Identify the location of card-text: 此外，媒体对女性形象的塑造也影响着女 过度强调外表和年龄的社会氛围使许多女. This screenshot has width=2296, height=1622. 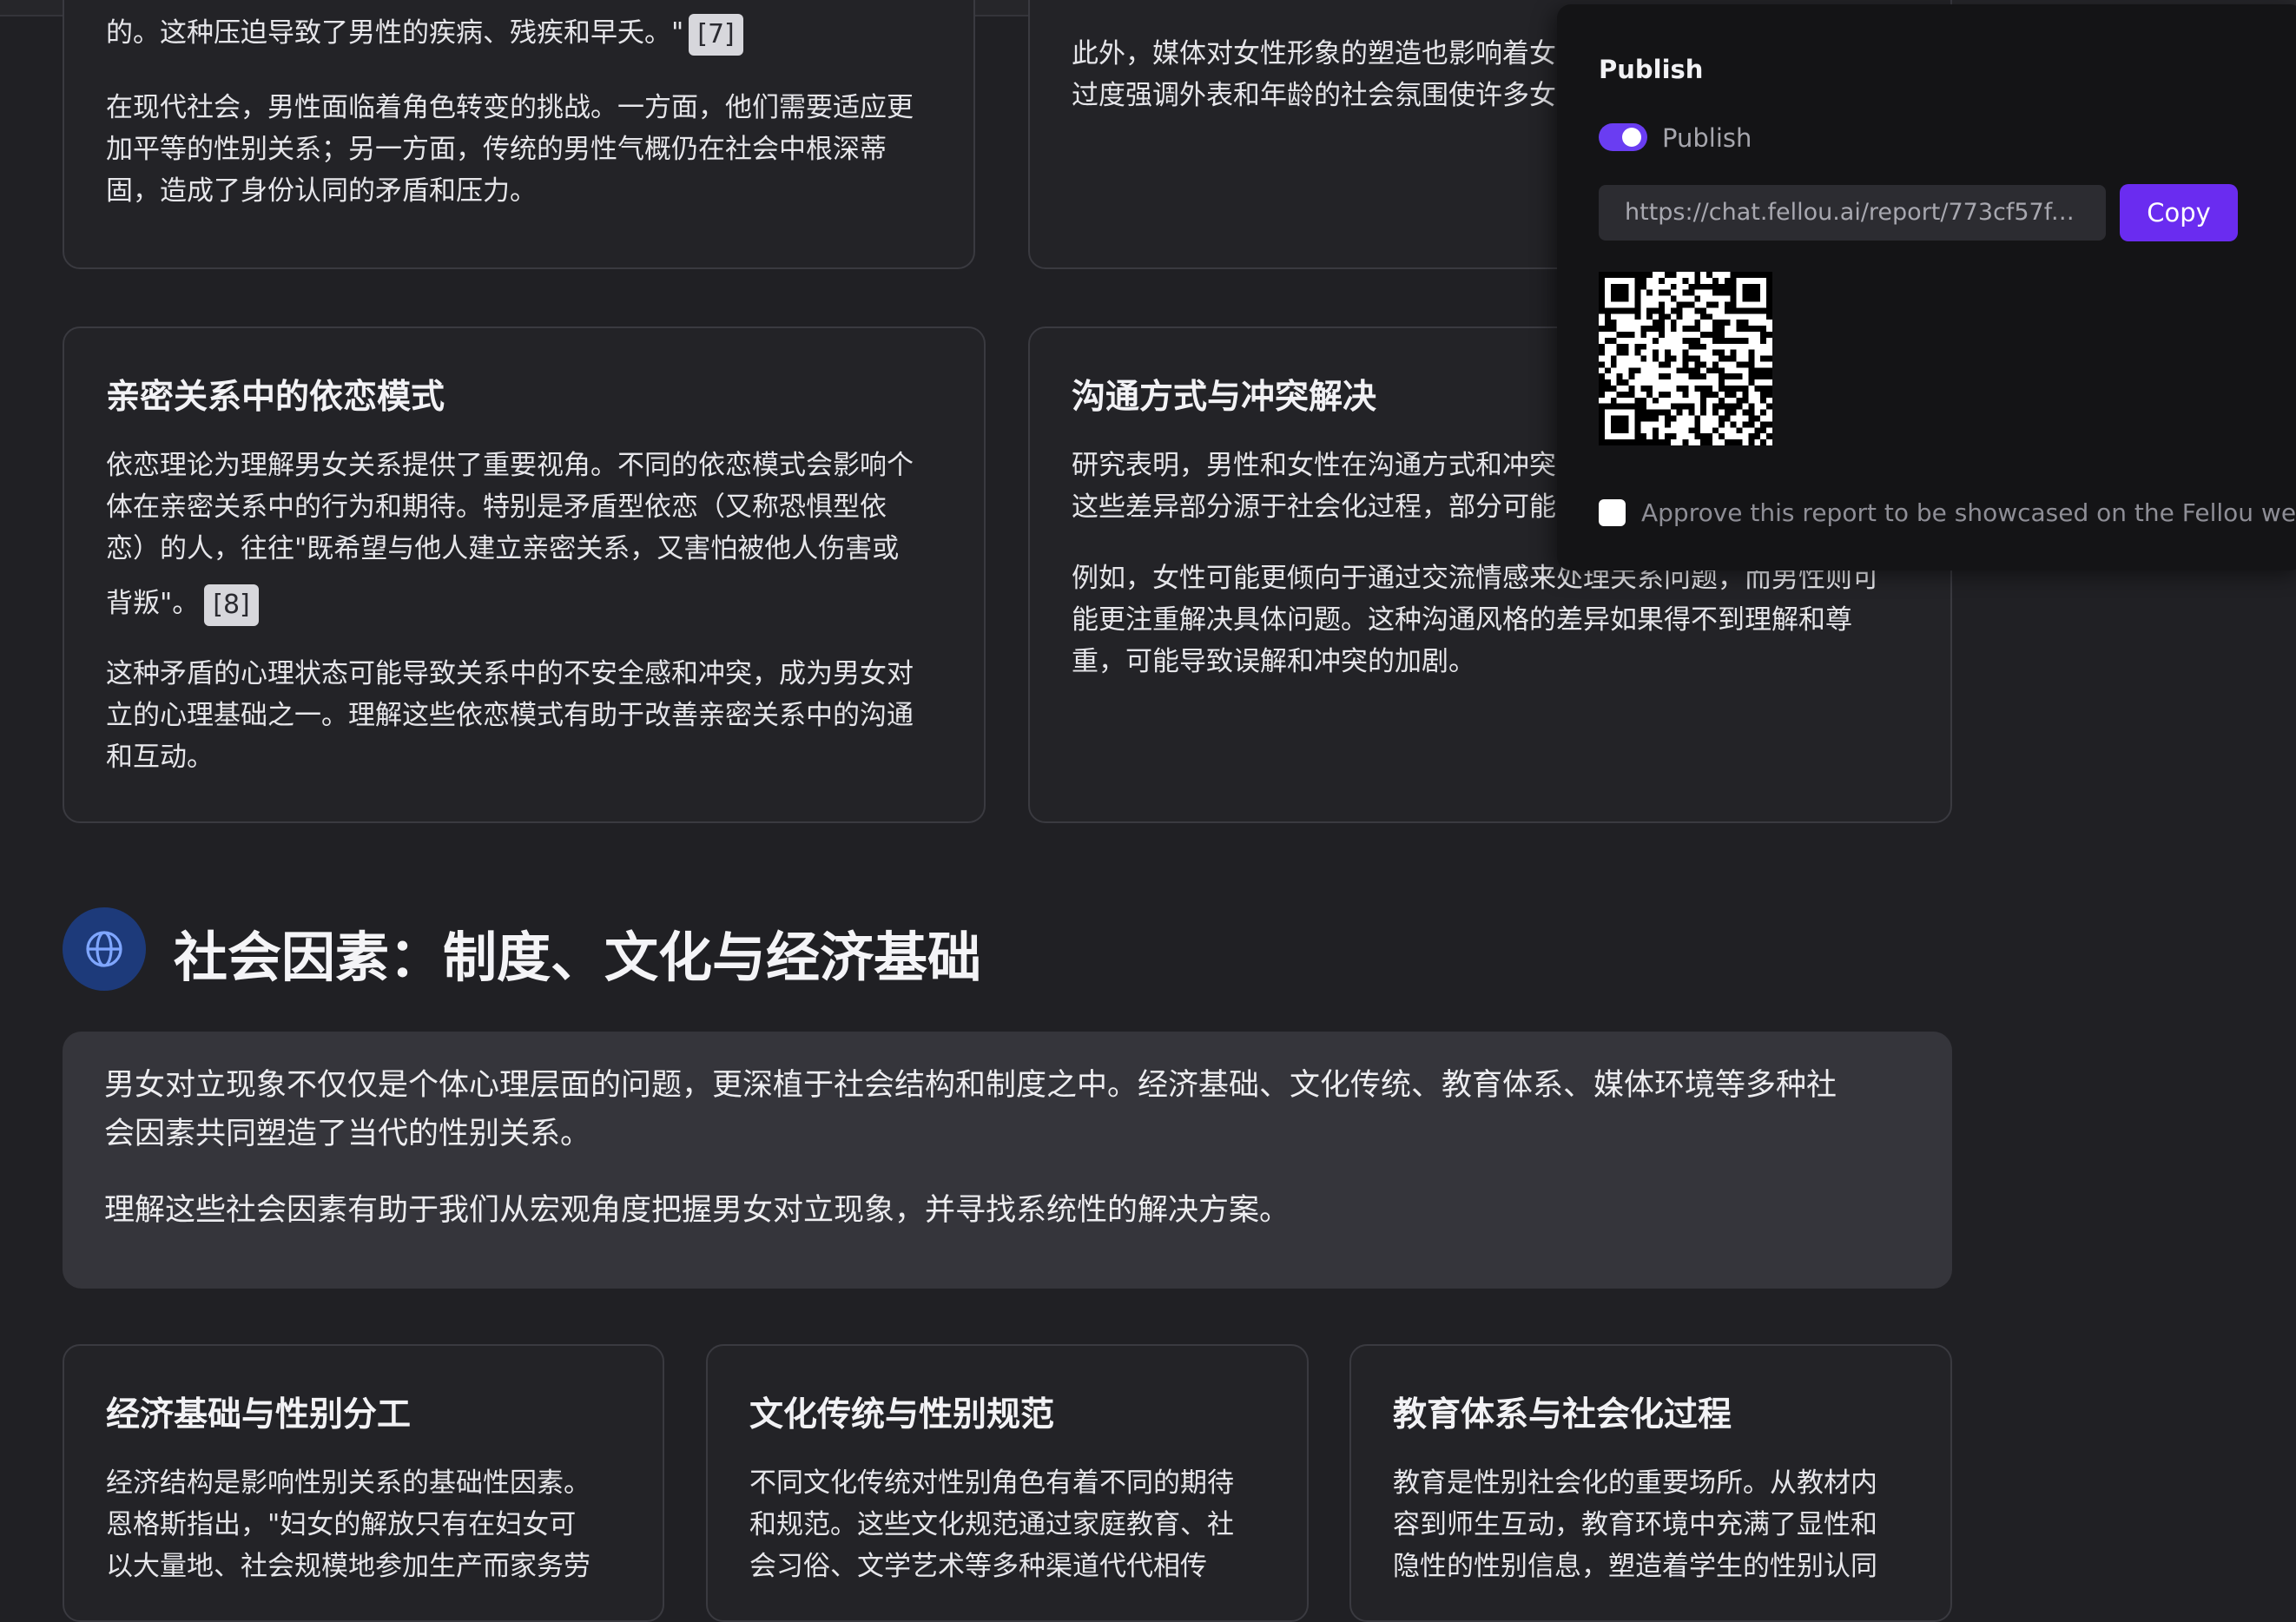
(1314, 74).